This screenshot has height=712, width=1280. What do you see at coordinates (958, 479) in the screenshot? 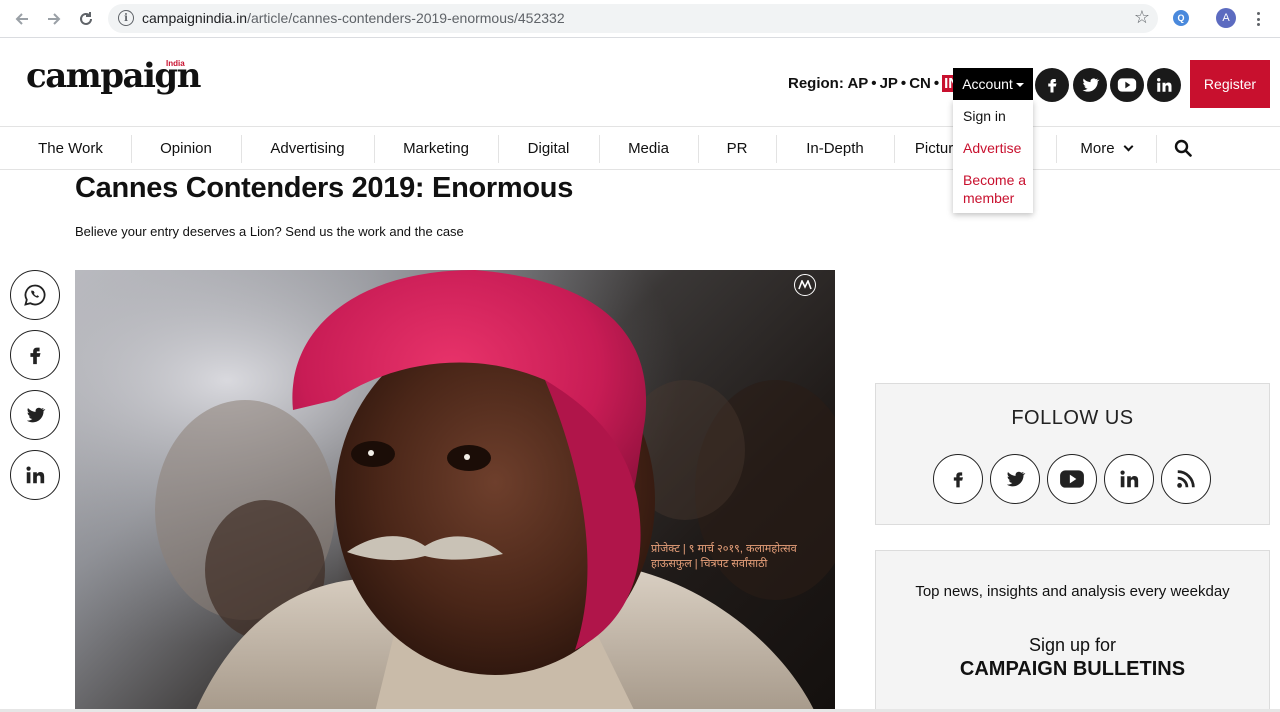
I see `follow-facebook-icon` at bounding box center [958, 479].